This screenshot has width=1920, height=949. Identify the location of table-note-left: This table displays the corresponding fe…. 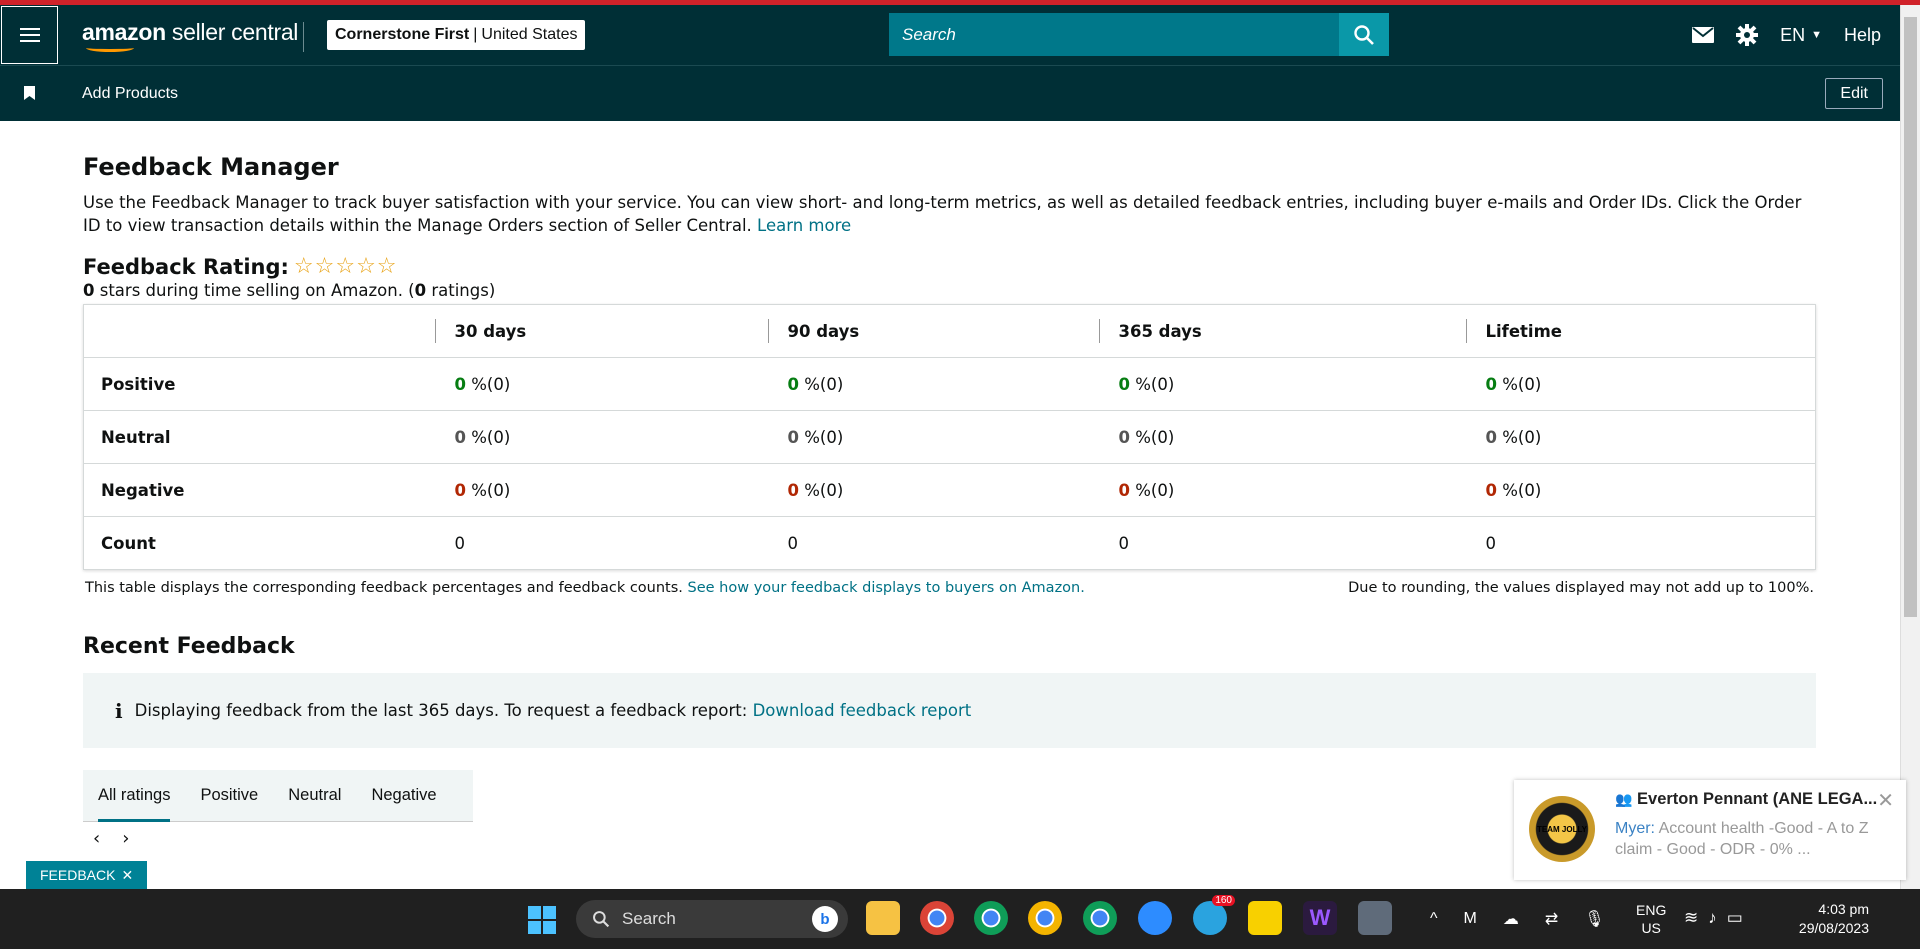
(585, 588).